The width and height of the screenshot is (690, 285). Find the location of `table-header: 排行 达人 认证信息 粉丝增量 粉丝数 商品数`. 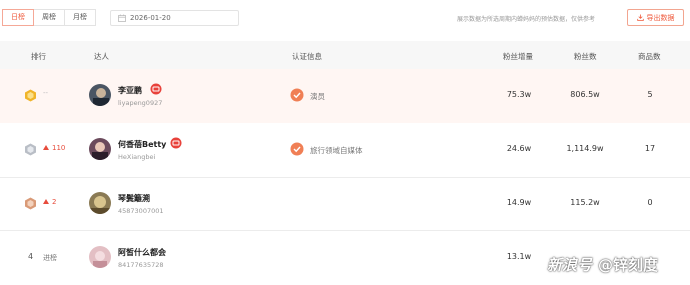

table-header: 排行 达人 认证信息 粉丝增量 粉丝数 商品数 is located at coordinates (345, 55).